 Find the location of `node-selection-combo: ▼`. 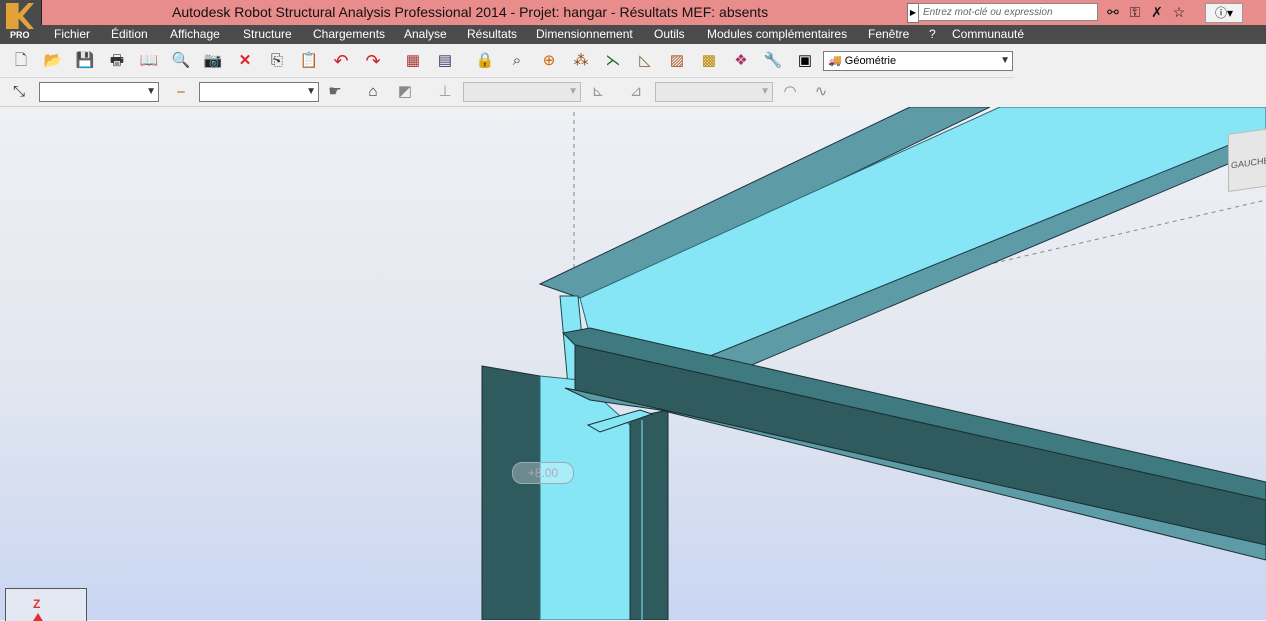

node-selection-combo: ▼ is located at coordinates (99, 92).